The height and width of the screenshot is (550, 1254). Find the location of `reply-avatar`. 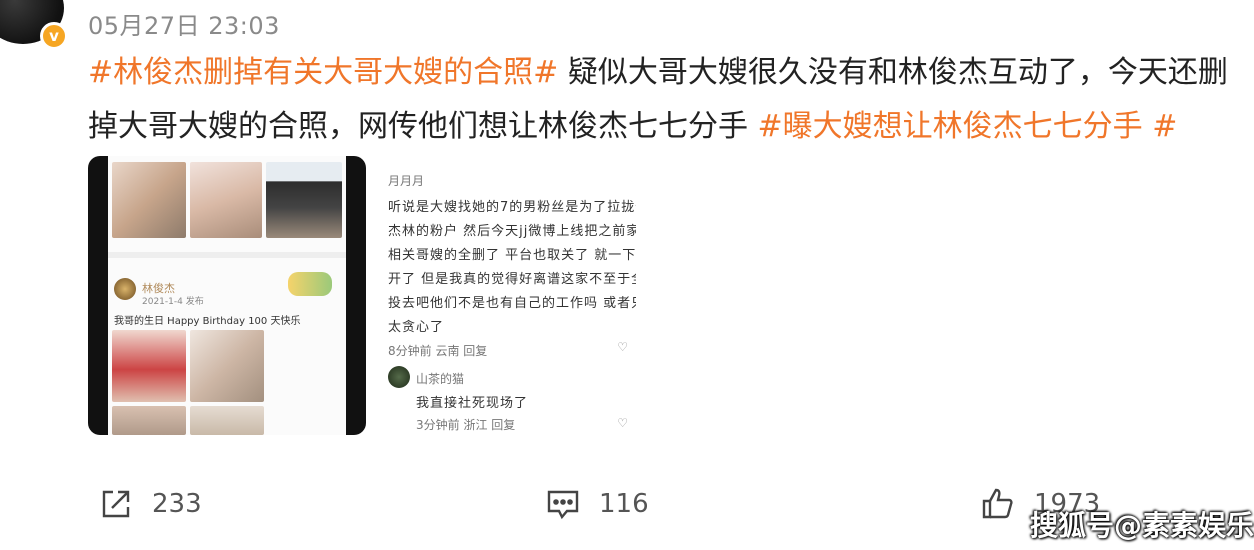

reply-avatar is located at coordinates (399, 377).